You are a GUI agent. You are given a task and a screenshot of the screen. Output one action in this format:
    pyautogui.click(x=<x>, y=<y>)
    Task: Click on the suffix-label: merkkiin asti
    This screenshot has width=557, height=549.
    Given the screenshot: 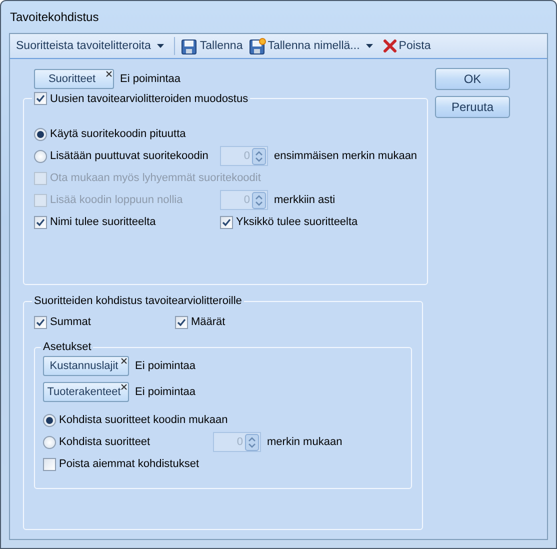 What is the action you would take?
    pyautogui.click(x=305, y=200)
    